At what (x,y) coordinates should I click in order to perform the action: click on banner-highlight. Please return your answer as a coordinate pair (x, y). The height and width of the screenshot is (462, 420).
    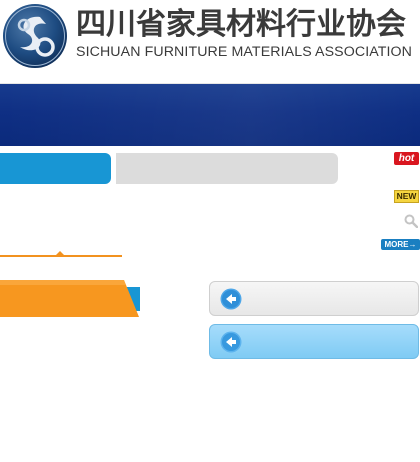
    Looking at the image, I should click on (210, 115).